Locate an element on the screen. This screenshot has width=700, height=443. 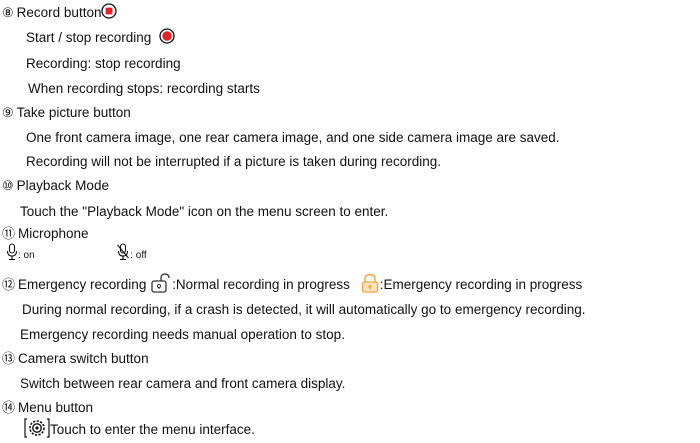
unlocked-icon is located at coordinates (161, 285).